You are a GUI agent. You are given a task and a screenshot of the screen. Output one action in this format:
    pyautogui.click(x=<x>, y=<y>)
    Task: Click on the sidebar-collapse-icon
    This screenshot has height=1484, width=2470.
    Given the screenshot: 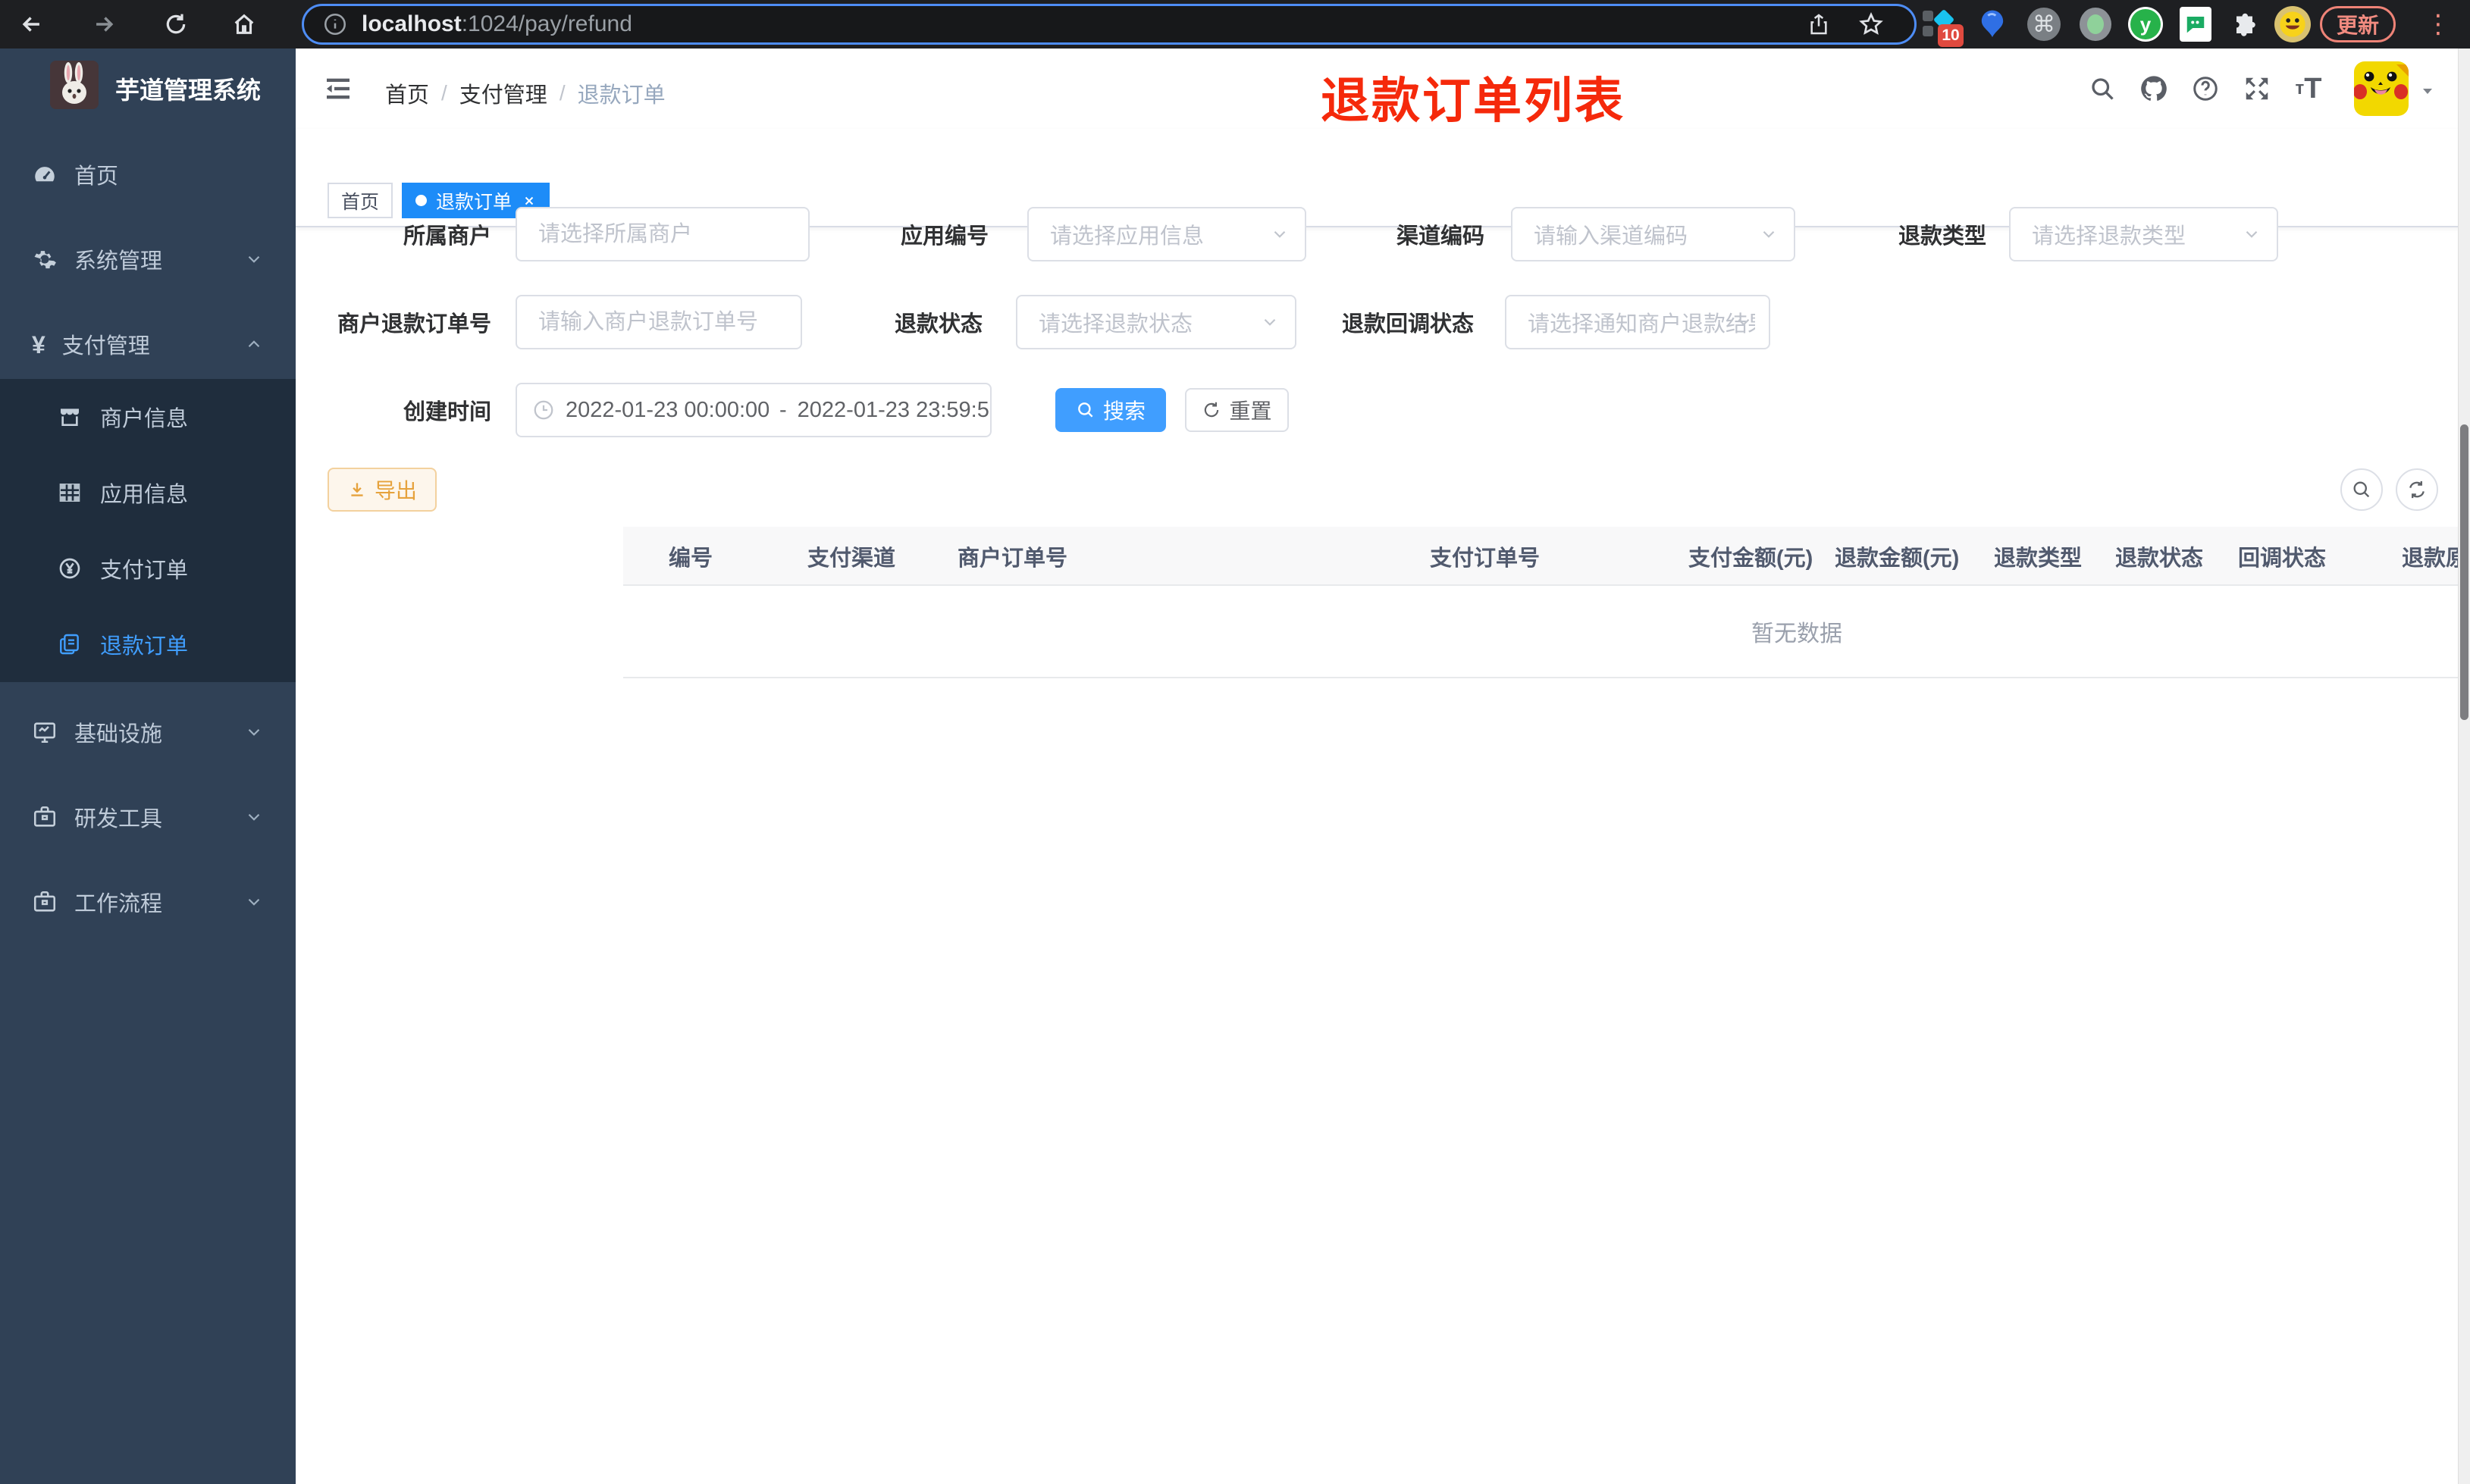 What is the action you would take?
    pyautogui.click(x=338, y=89)
    